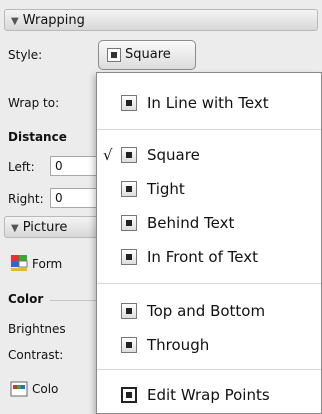 The width and height of the screenshot is (322, 414). What do you see at coordinates (36, 355) in the screenshot?
I see `contrast-label: Contrast:` at bounding box center [36, 355].